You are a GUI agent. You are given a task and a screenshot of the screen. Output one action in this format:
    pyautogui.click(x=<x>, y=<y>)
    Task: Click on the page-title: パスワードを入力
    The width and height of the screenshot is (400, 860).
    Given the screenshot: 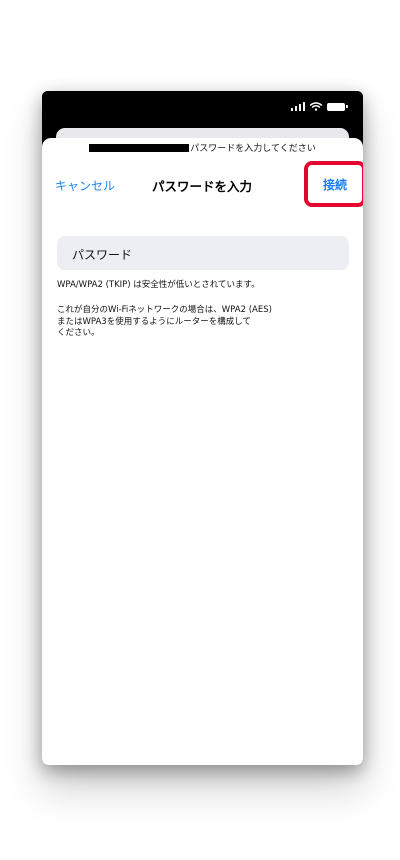 What is the action you would take?
    pyautogui.click(x=201, y=186)
    